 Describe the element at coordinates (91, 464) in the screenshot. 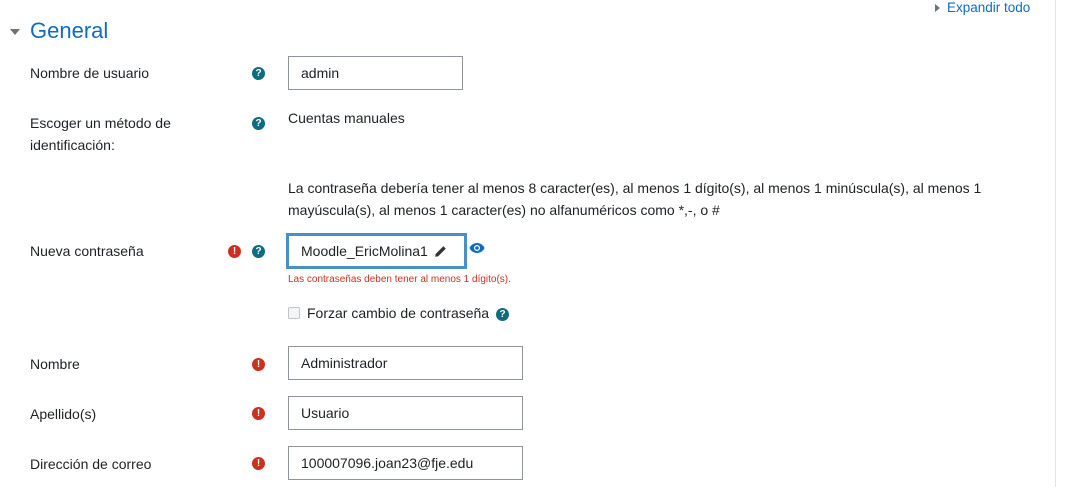

I see `email-label: Dirección de correo` at that location.